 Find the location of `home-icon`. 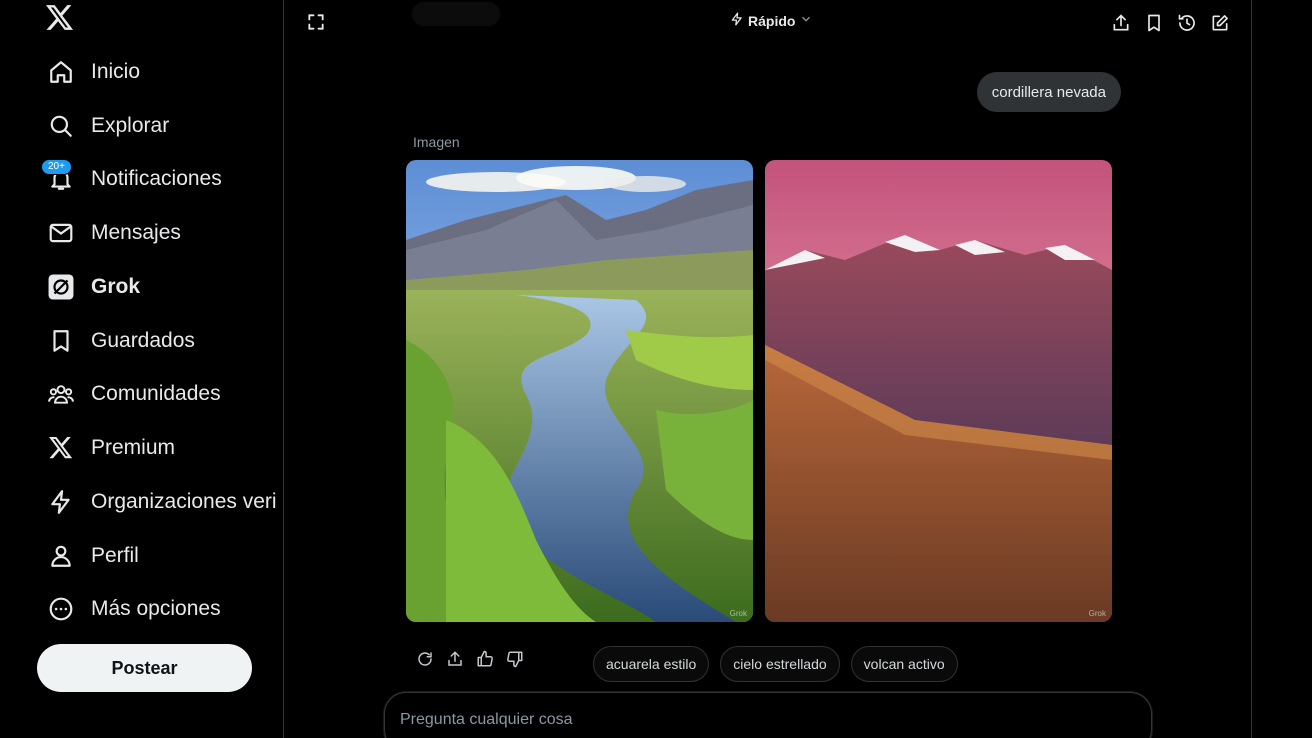

home-icon is located at coordinates (61, 72).